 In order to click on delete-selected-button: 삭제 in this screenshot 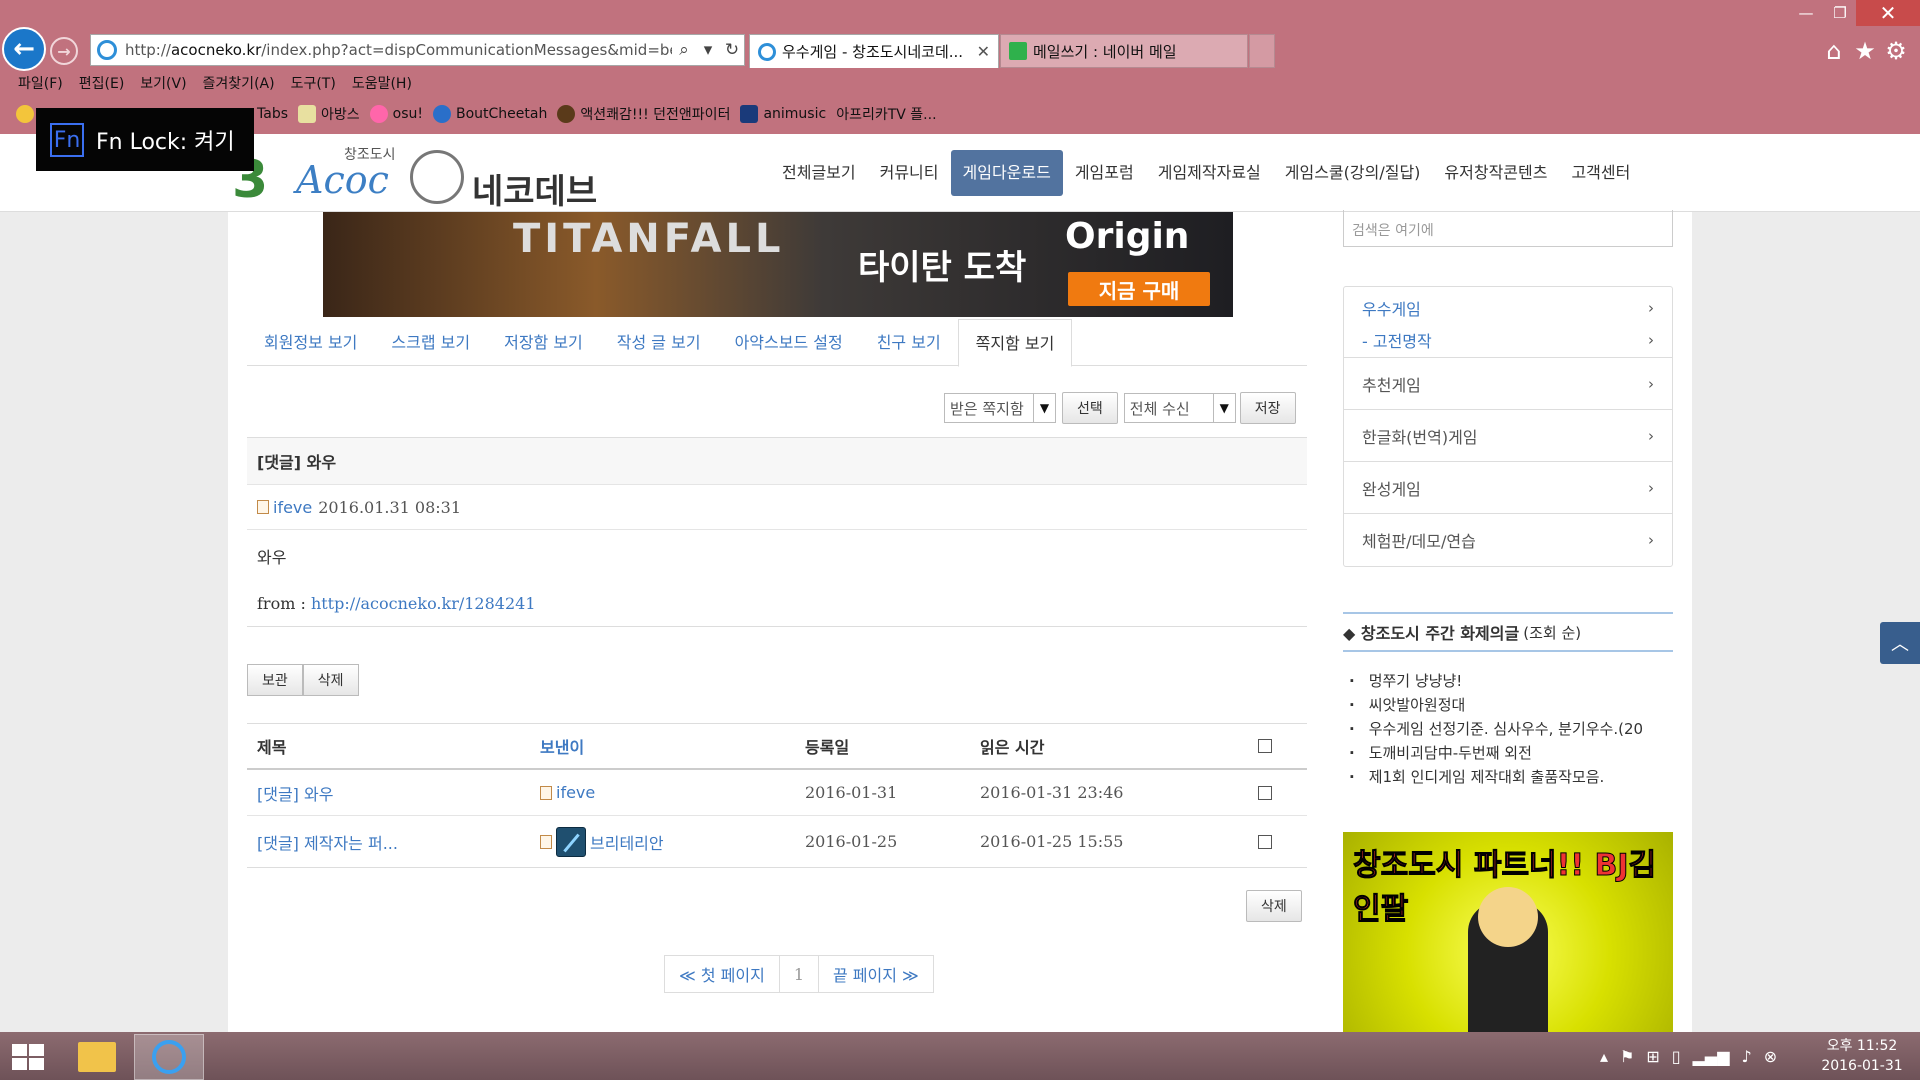, I will do `click(1274, 906)`.